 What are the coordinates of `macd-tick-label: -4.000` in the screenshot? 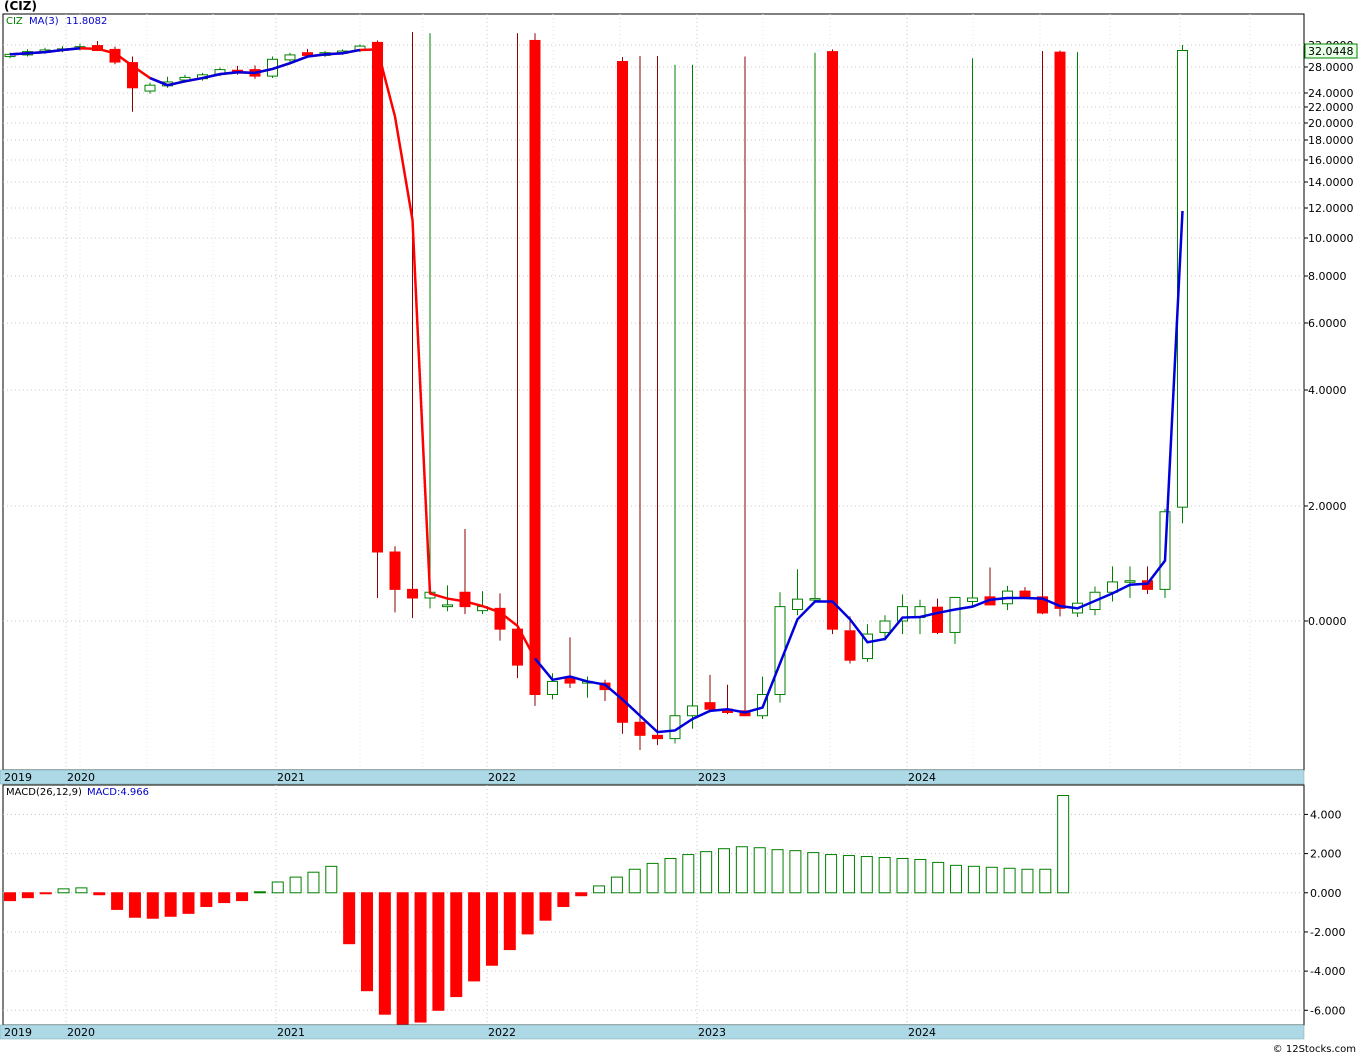 It's located at (1327, 971).